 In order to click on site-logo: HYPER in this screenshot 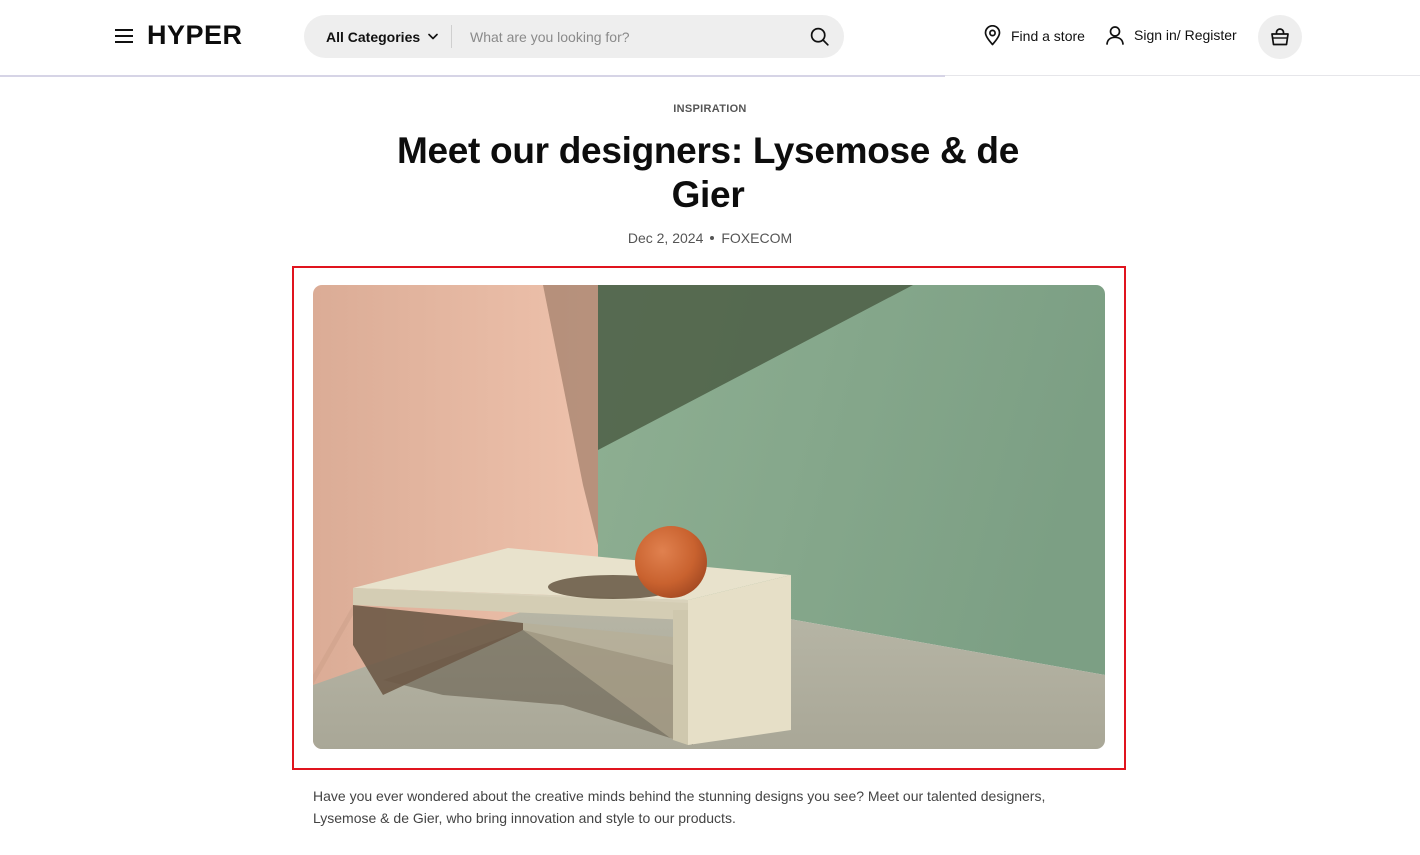, I will do `click(195, 35)`.